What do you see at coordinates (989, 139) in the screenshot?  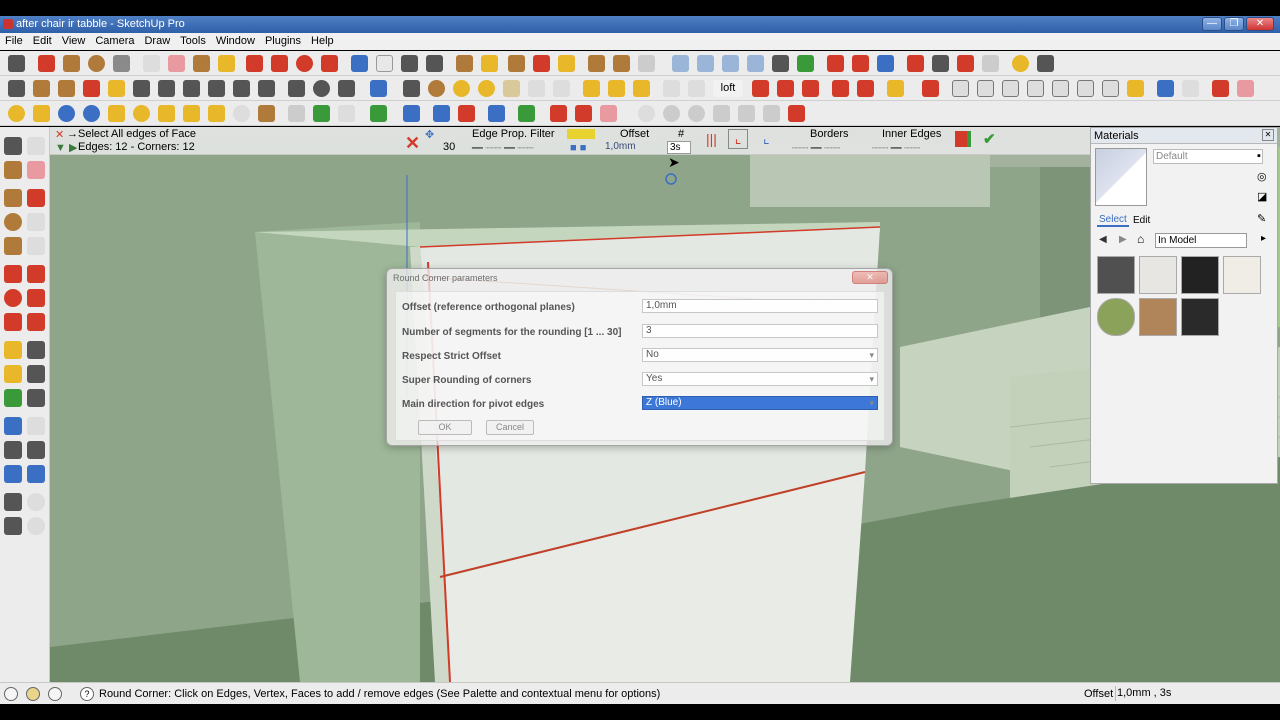 I see `validate-check-icon: ✔` at bounding box center [989, 139].